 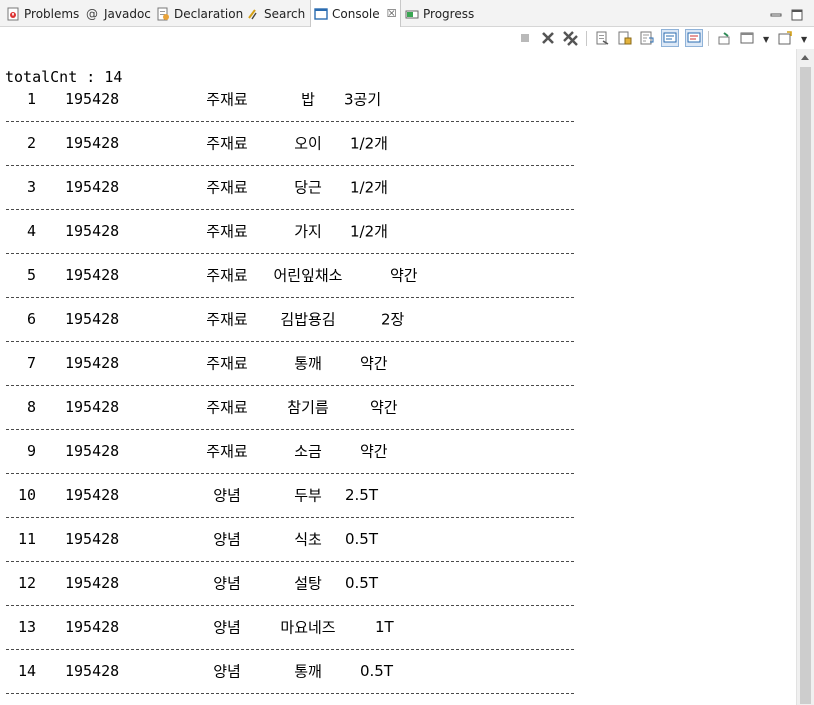 I want to click on tab-problems: Problems, so click(x=42, y=13).